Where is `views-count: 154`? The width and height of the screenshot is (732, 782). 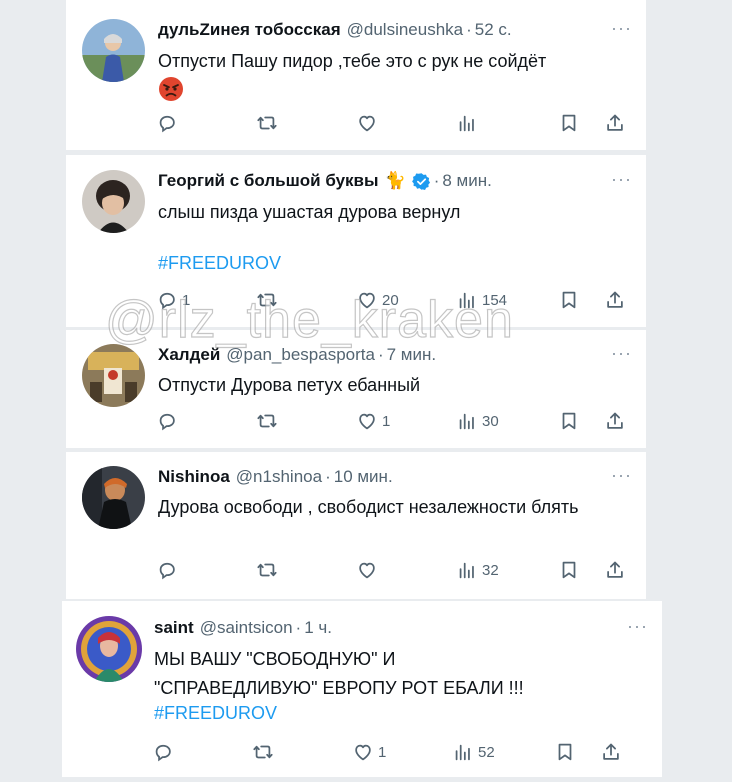
views-count: 154 is located at coordinates (495, 300).